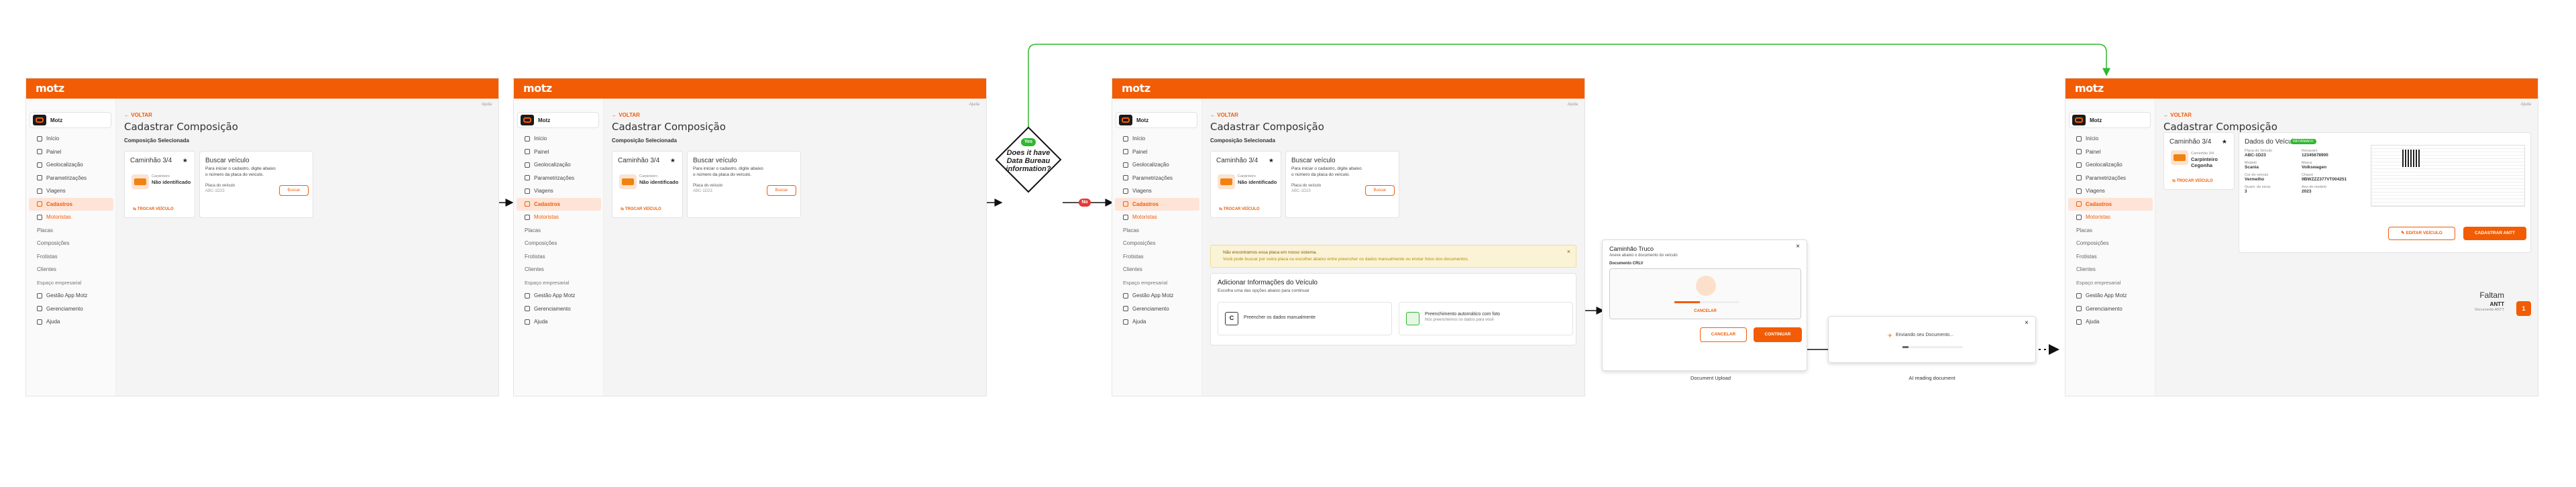  I want to click on reading-modal: × Enviando seu Documento... ✈, so click(1932, 339).